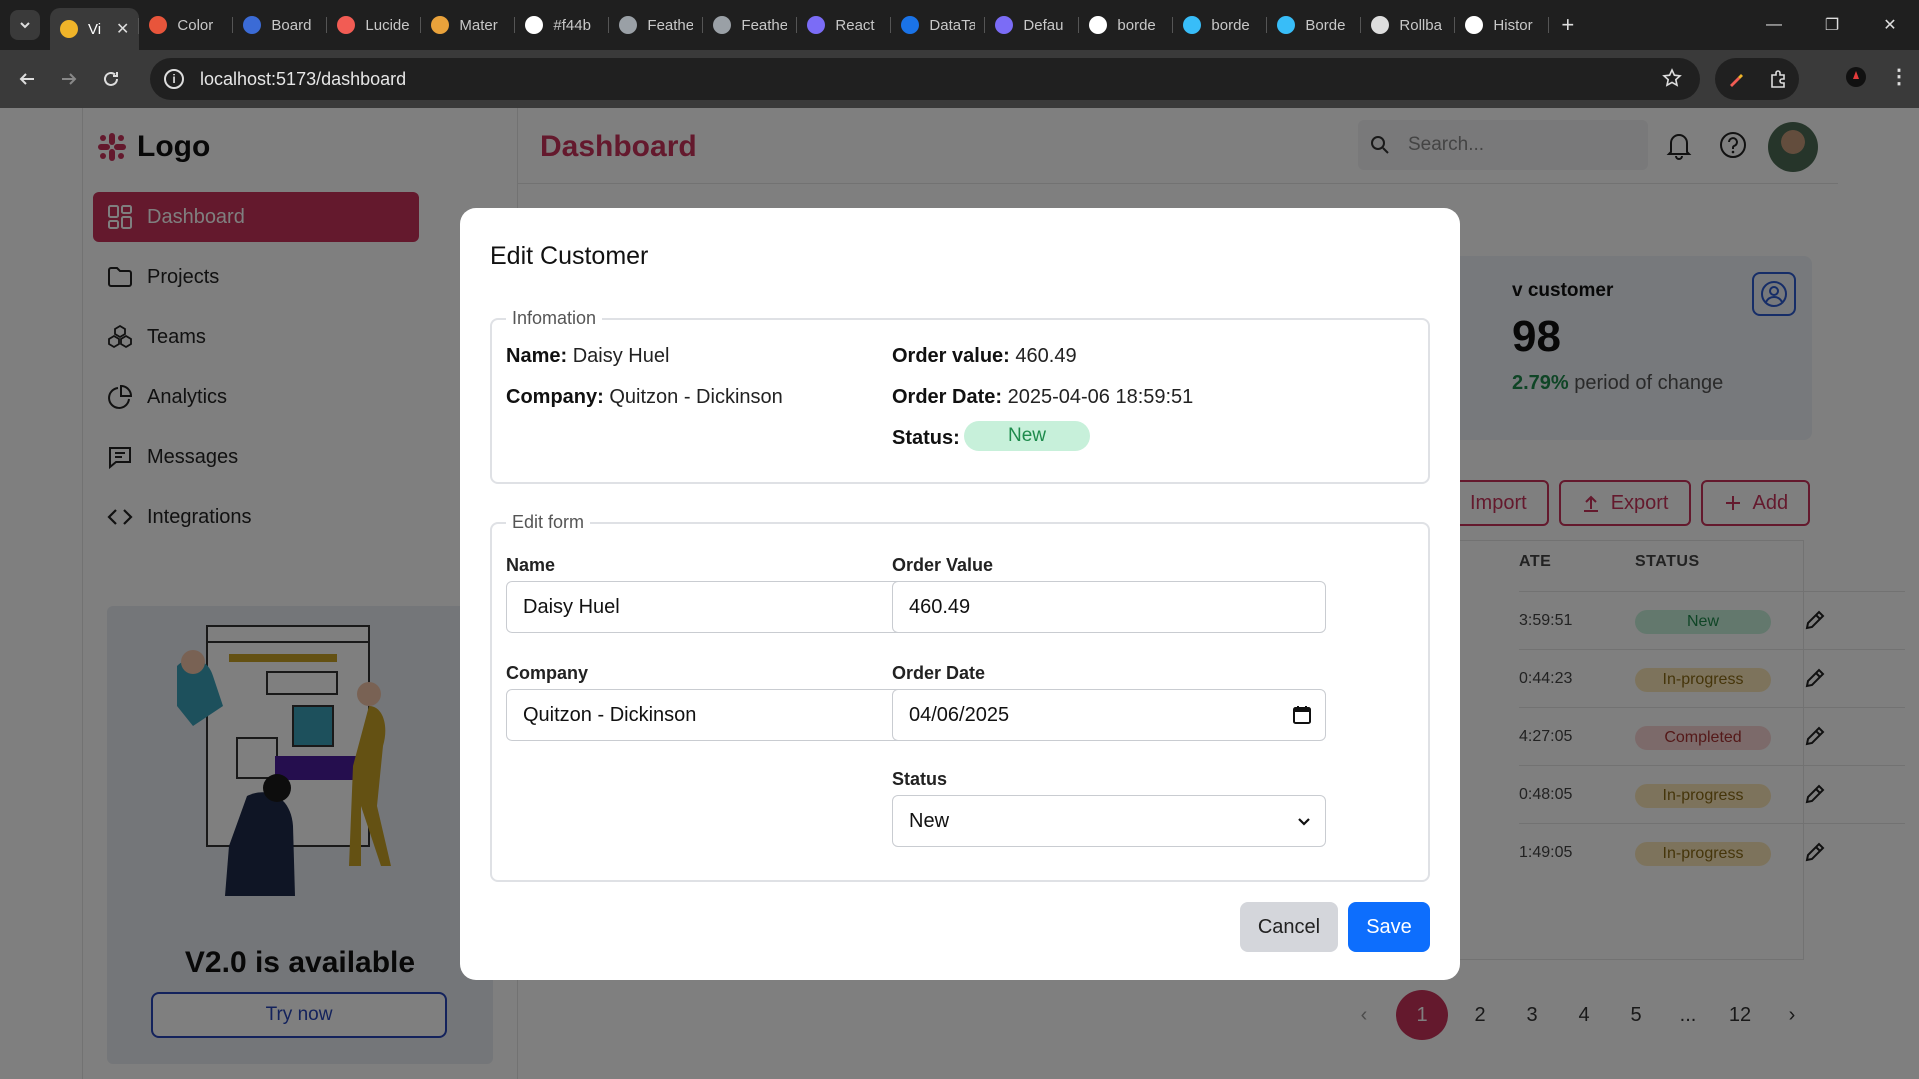 The width and height of the screenshot is (1919, 1079). What do you see at coordinates (478, 25) in the screenshot?
I see `tab-title: Mater` at bounding box center [478, 25].